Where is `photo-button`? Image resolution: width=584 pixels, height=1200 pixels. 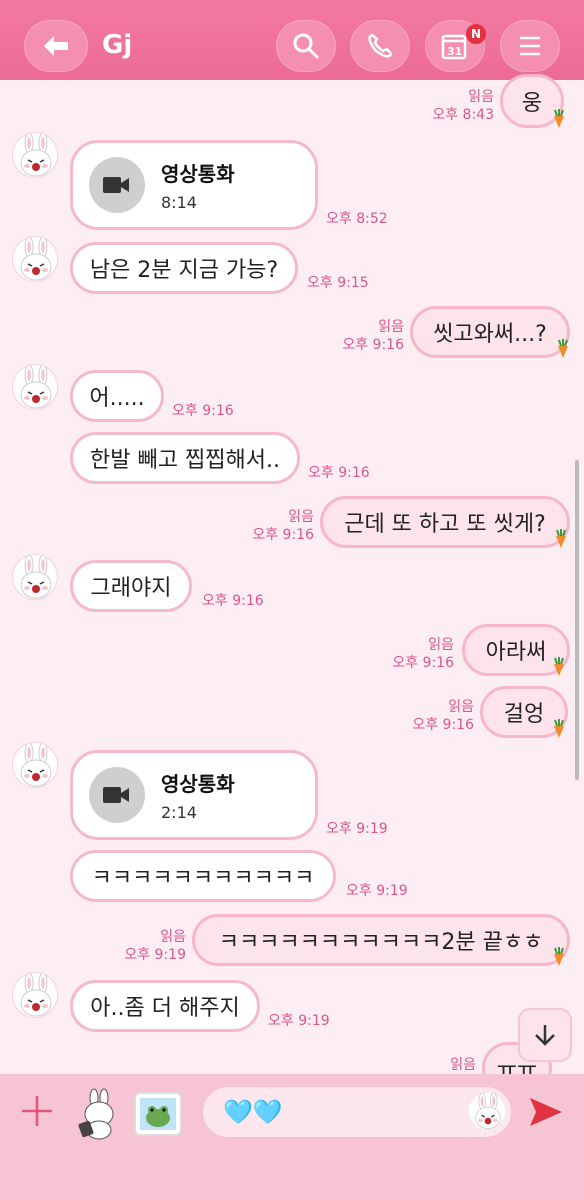 photo-button is located at coordinates (158, 1114).